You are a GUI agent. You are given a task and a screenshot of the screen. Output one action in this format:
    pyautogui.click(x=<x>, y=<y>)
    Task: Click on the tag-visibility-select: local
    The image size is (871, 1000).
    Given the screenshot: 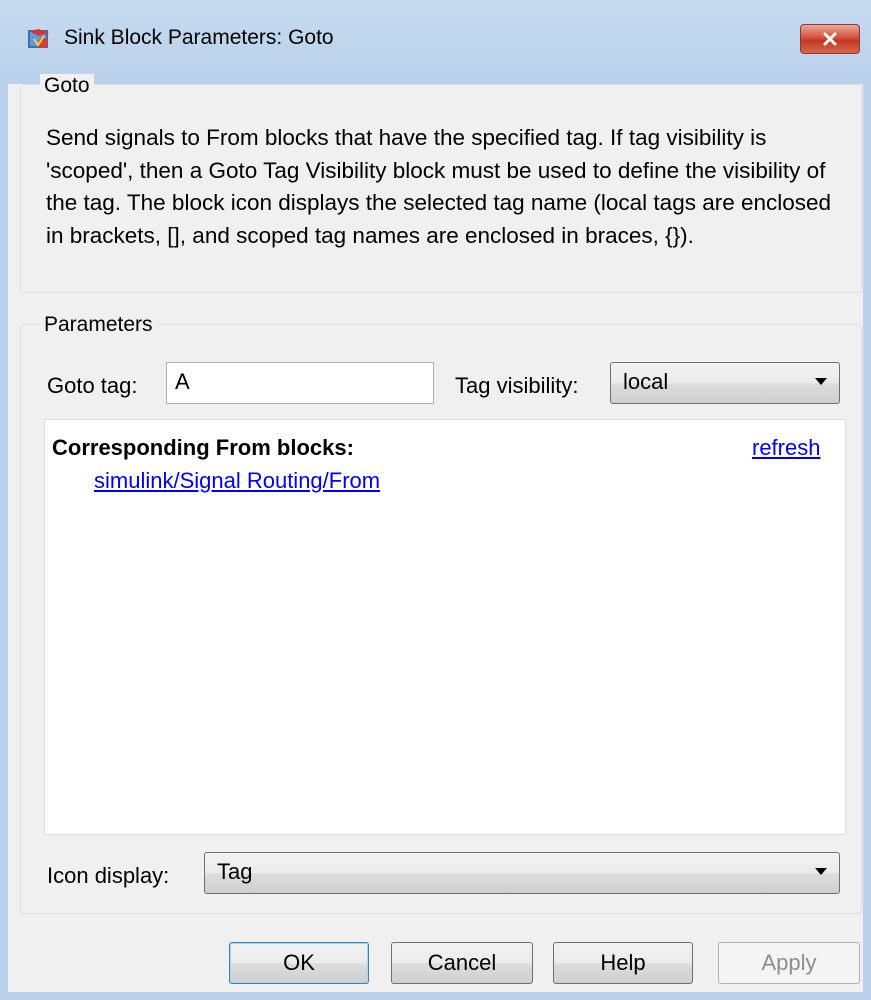 What is the action you would take?
    pyautogui.click(x=725, y=383)
    